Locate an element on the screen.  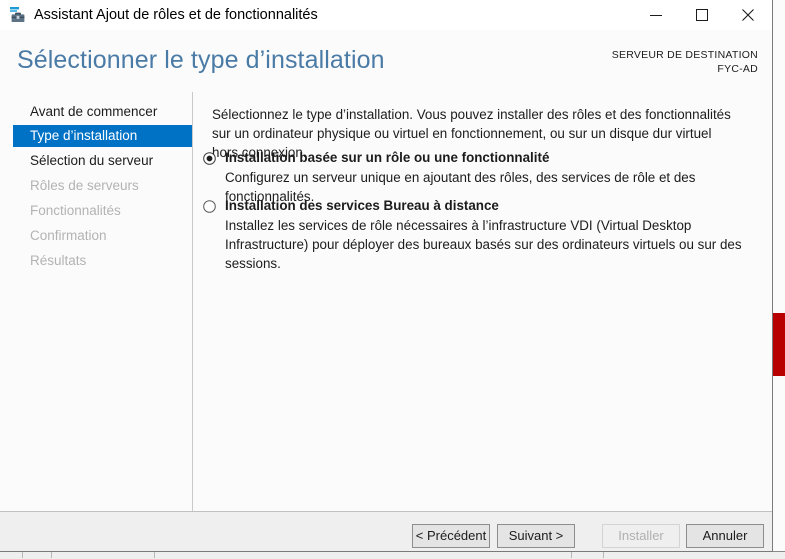
page-title: Sélectionner le type d’installation is located at coordinates (201, 60).